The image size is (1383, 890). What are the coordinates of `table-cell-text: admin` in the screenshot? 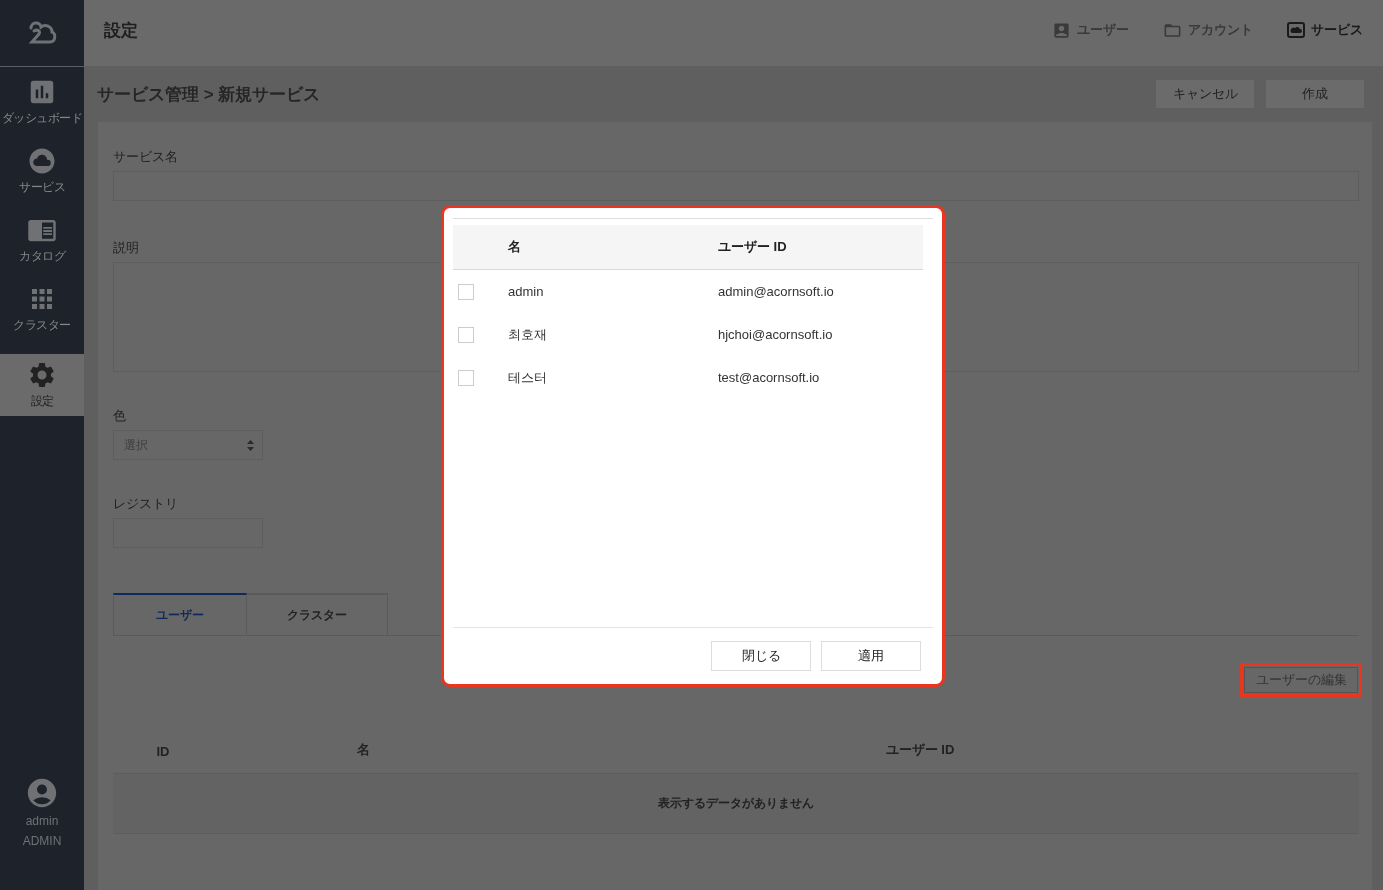 It's located at (526, 291).